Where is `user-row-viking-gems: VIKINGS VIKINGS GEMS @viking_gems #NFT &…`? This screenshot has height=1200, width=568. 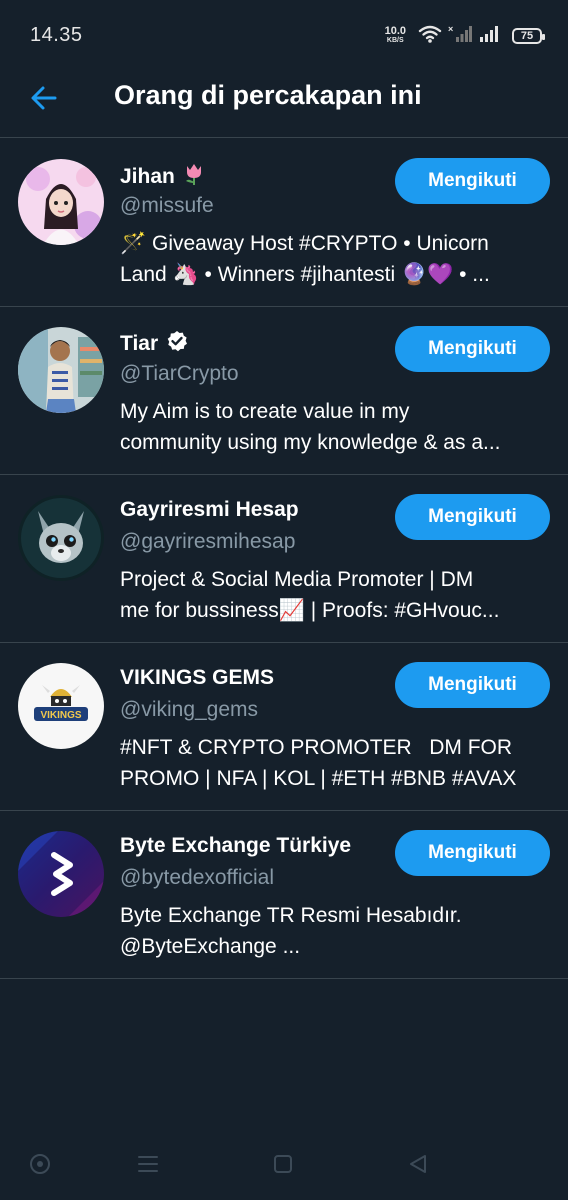 user-row-viking-gems: VIKINGS VIKINGS GEMS @viking_gems #NFT &… is located at coordinates (284, 727).